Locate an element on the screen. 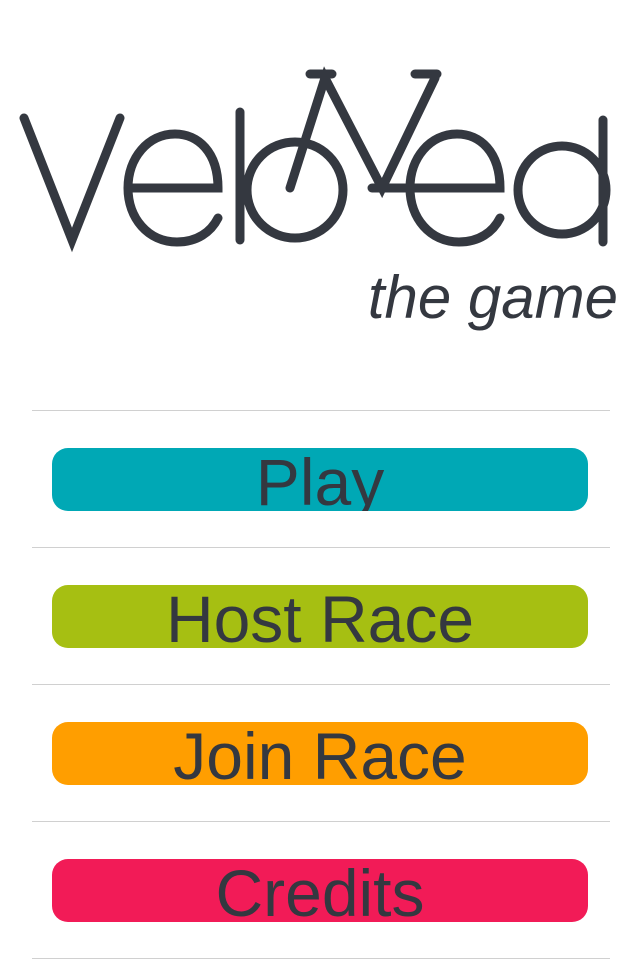 Image resolution: width=640 pixels, height=960 pixels. logo-subtitle: the game is located at coordinates (492, 297).